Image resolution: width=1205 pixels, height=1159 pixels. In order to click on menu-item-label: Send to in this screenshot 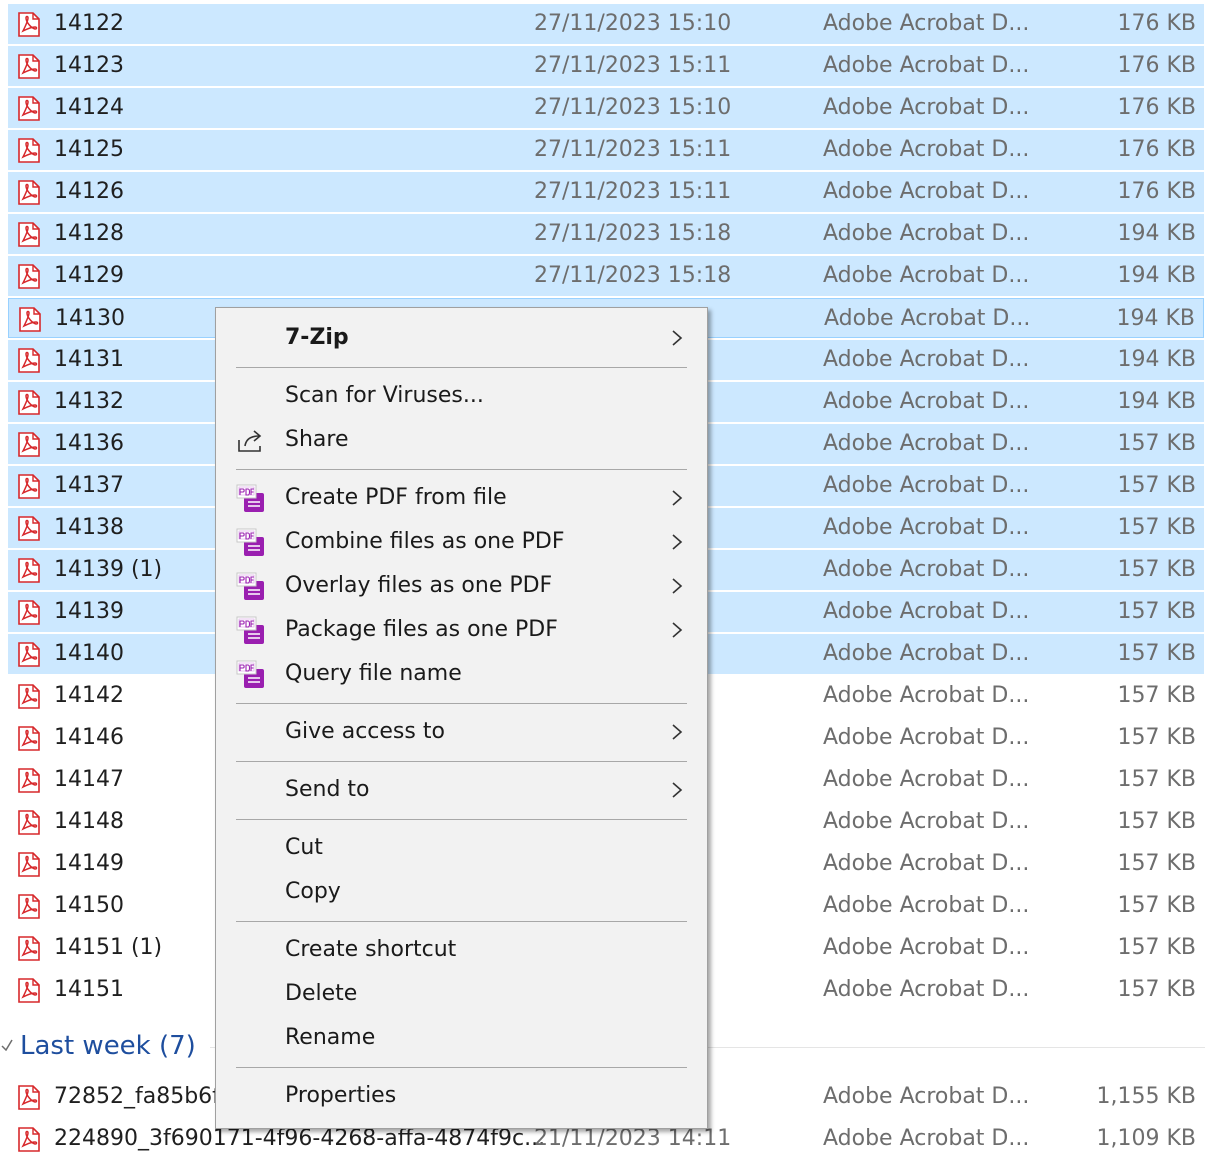, I will do `click(327, 789)`.